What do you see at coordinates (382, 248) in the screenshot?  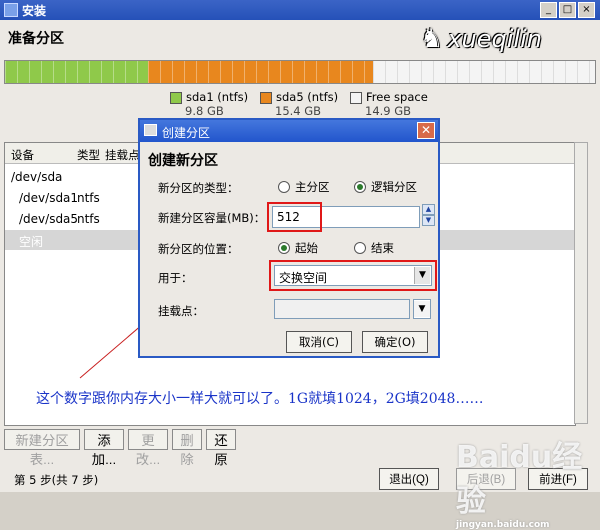 I see `radio-end-label: 结束` at bounding box center [382, 248].